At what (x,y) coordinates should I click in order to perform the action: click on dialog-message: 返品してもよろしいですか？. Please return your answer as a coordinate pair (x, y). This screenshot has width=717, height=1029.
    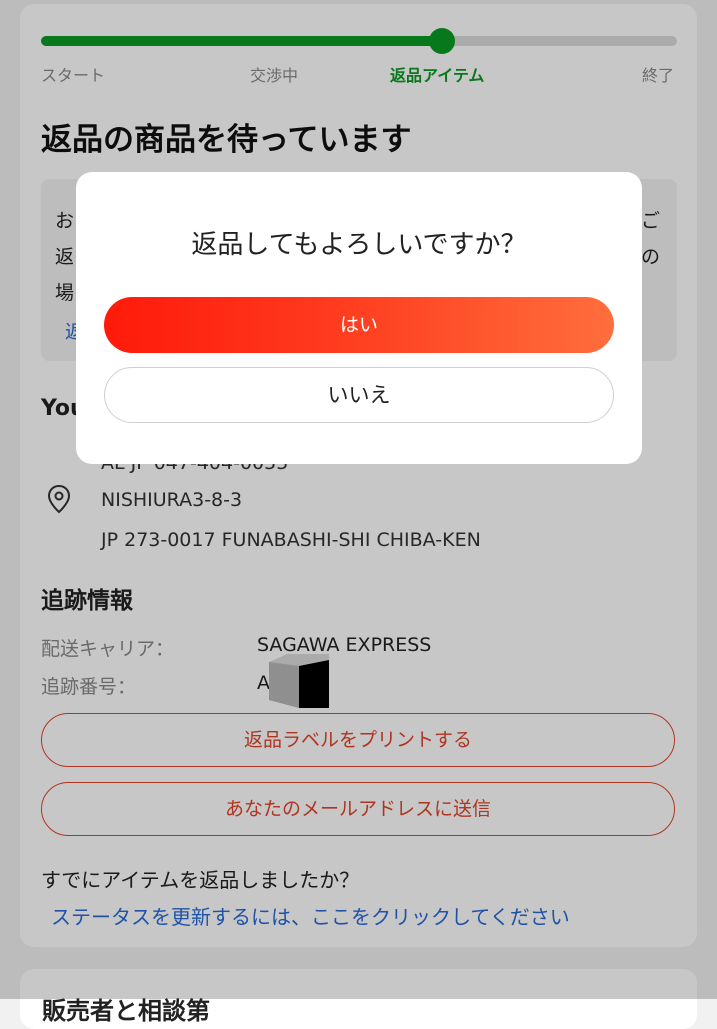
    Looking at the image, I should click on (359, 245).